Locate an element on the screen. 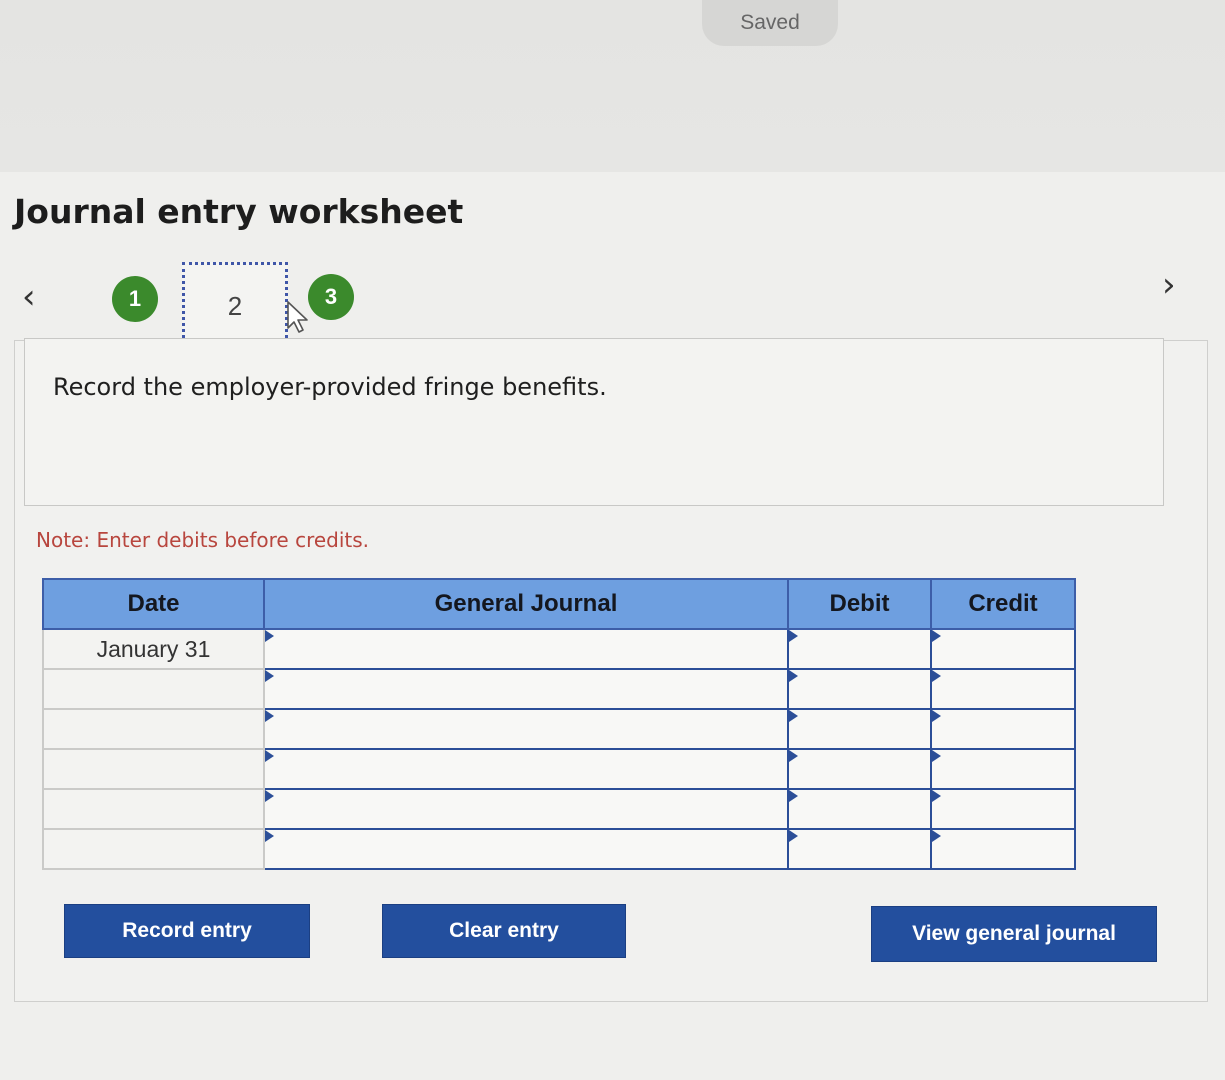 This screenshot has height=1080, width=1225. date-cell: January 31 is located at coordinates (153, 649).